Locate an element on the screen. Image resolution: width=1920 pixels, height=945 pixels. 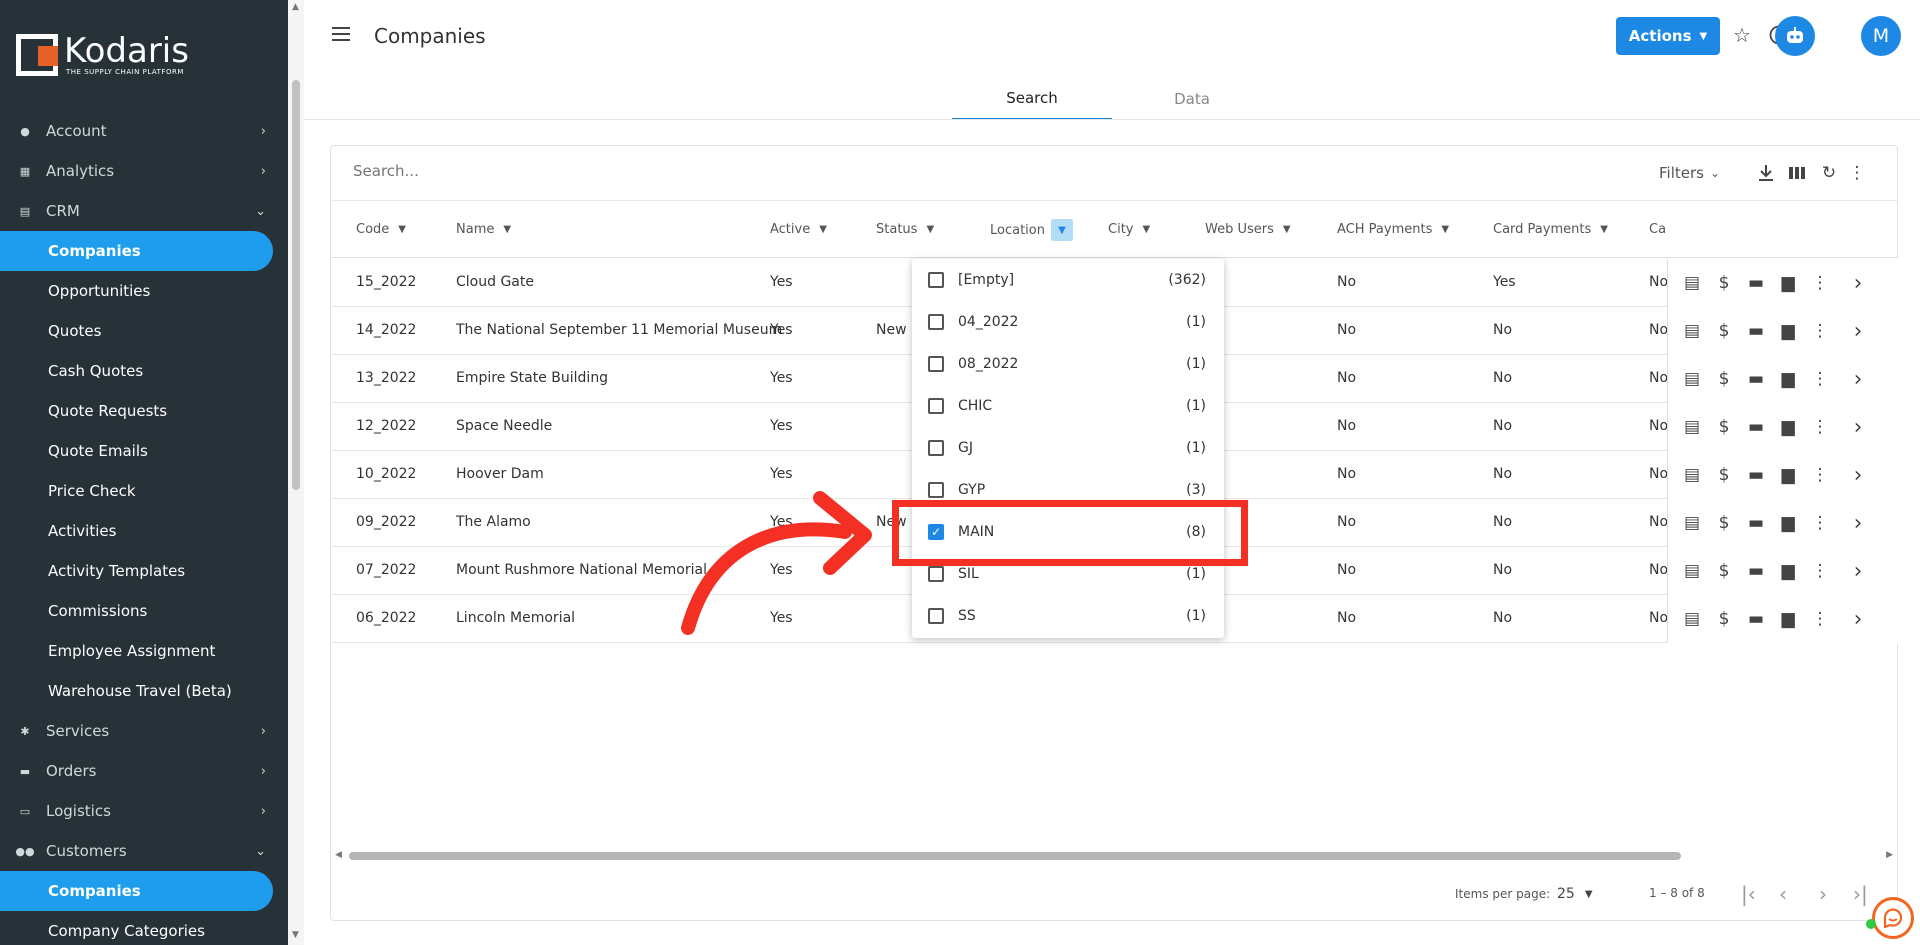
column-header-location: Location ▼ is located at coordinates (1031, 230).